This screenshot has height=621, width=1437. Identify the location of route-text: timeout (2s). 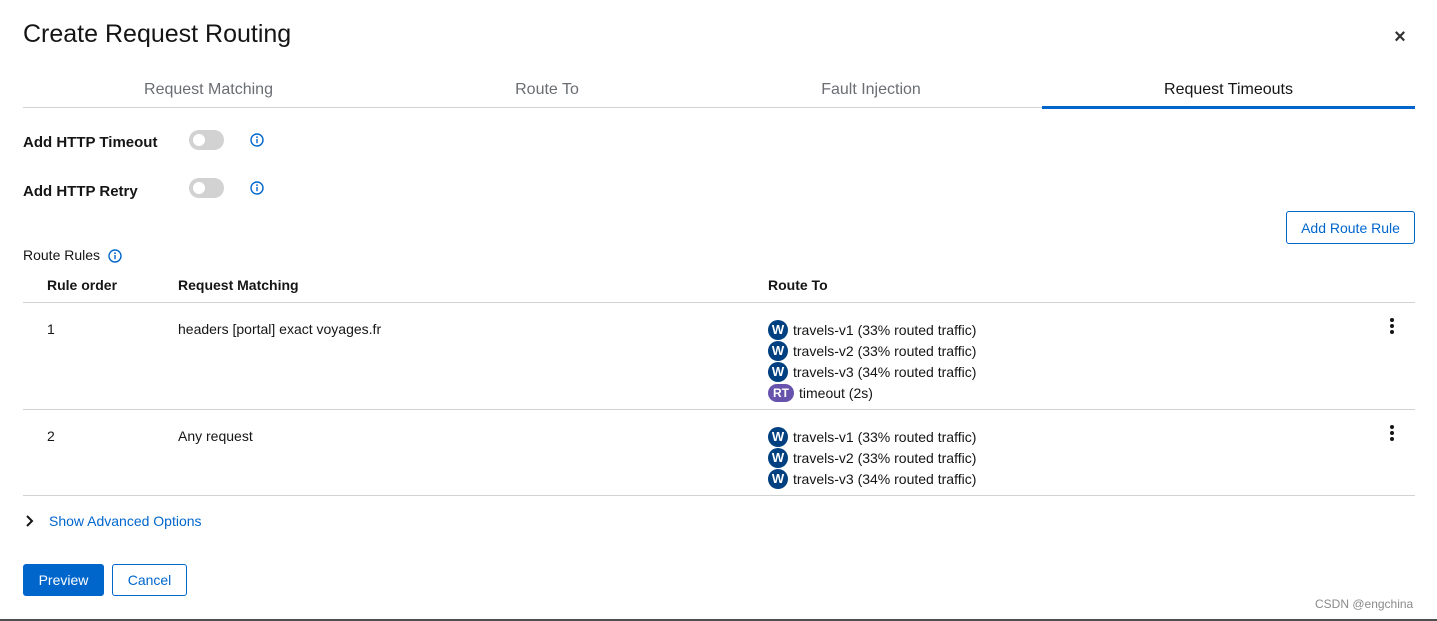
(836, 392).